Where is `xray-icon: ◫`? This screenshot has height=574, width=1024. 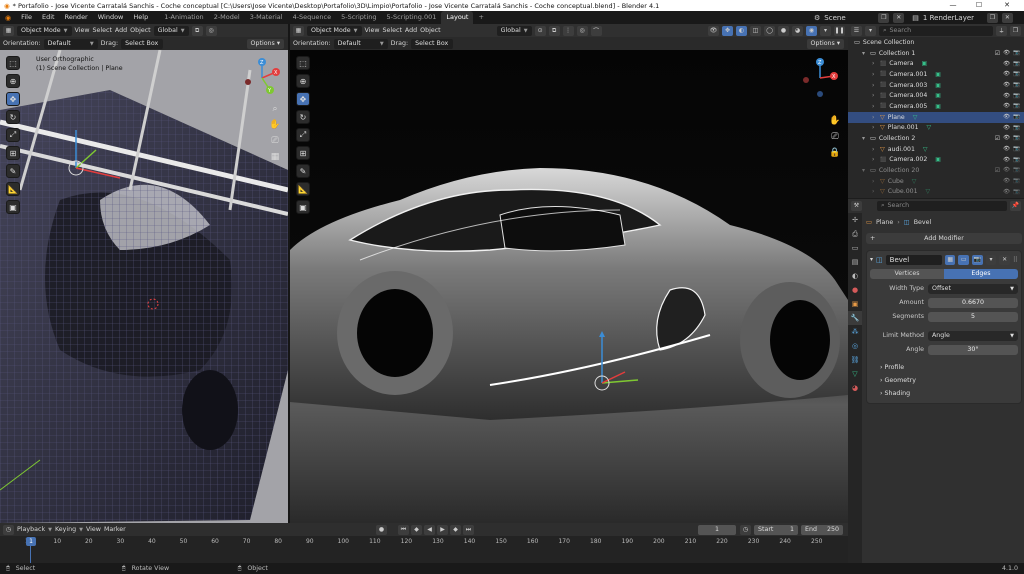
xray-icon: ◫ is located at coordinates (755, 30).